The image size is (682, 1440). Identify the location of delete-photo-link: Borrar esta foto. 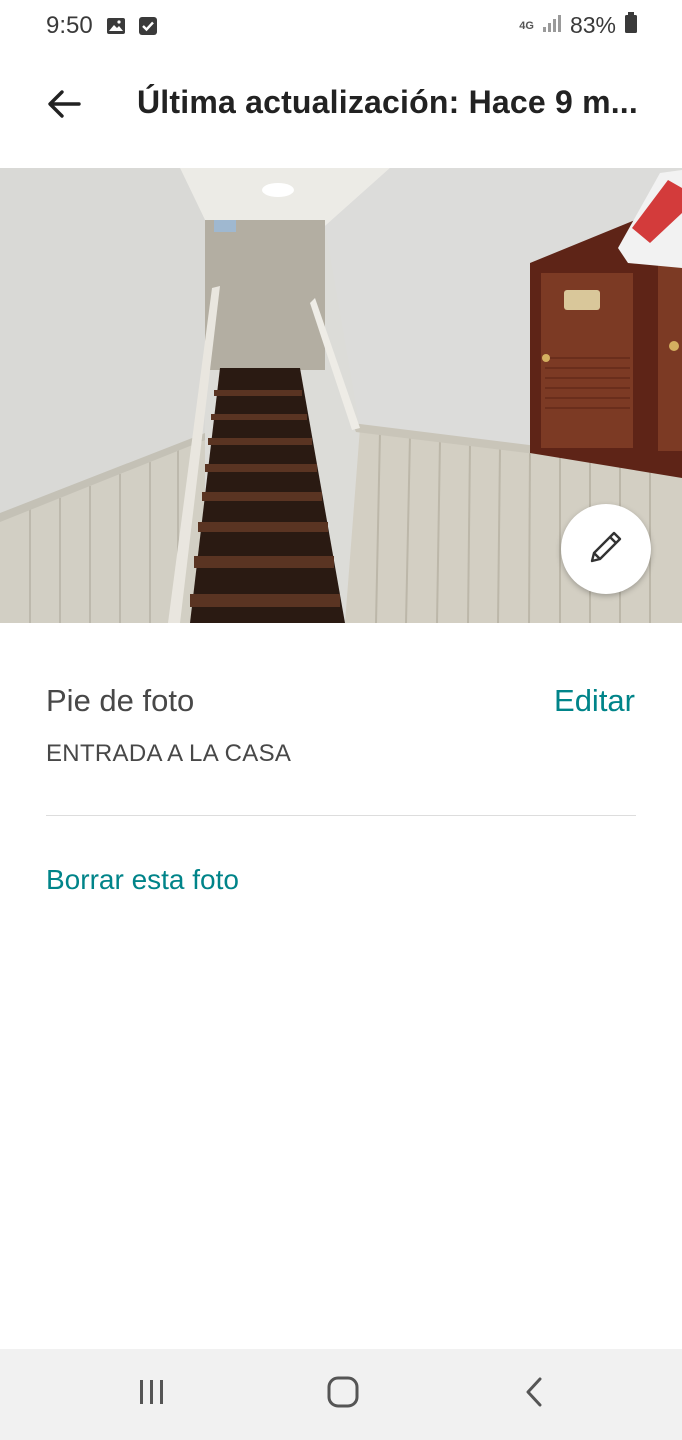
(142, 880).